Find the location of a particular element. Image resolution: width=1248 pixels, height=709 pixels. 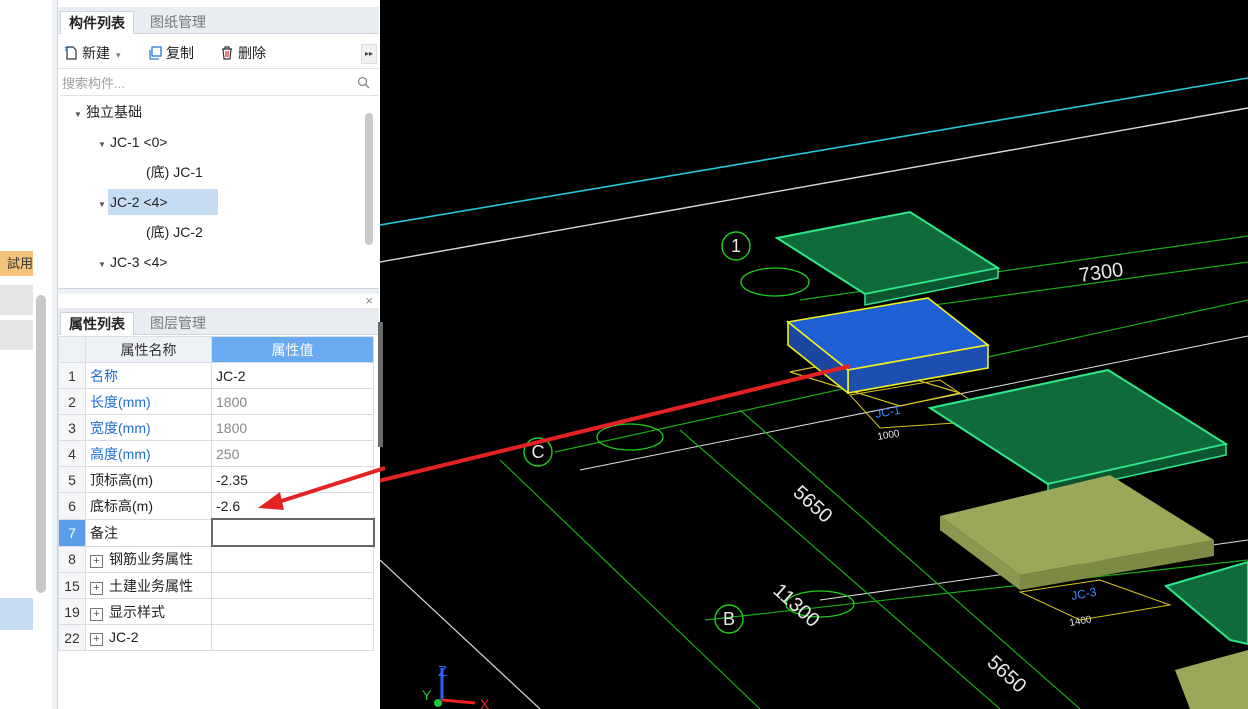

property-group-display: 19 + 显示样式 is located at coordinates (216, 611).